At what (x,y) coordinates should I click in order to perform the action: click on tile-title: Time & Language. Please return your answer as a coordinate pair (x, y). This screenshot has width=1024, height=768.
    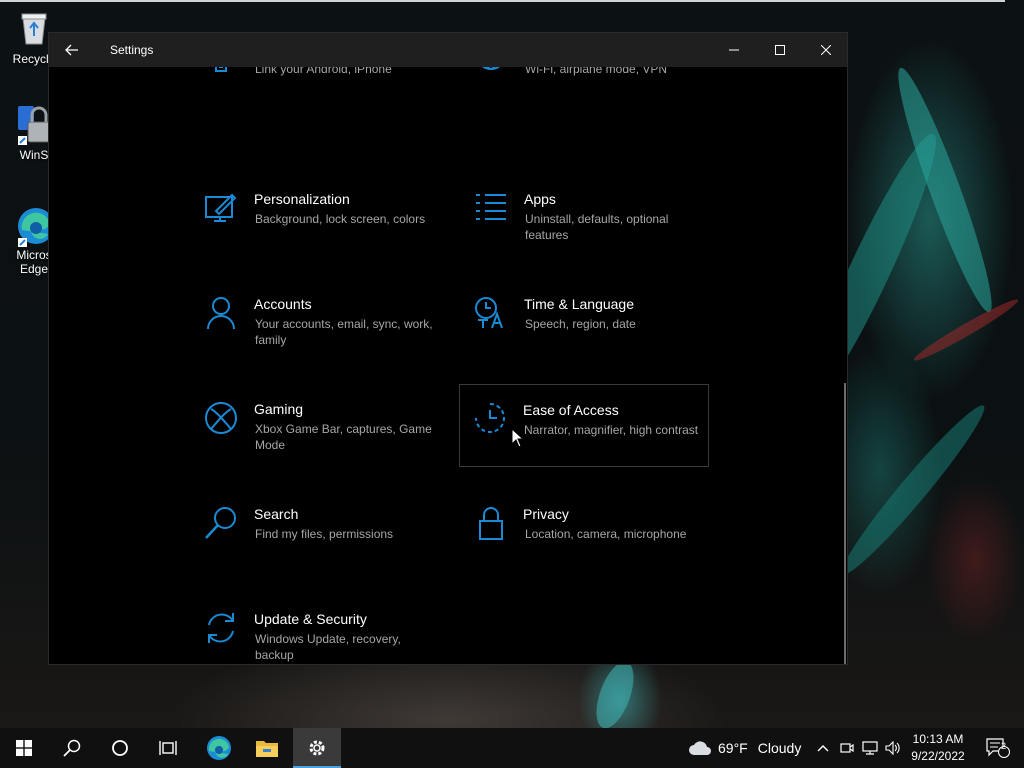
    Looking at the image, I should click on (579, 304).